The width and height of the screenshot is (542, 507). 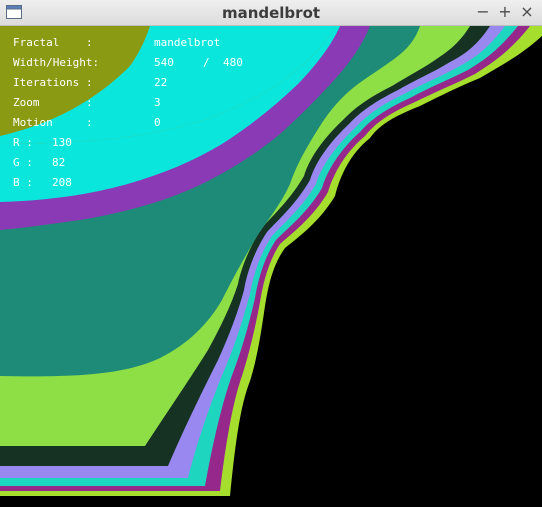 I want to click on r-value: 130, so click(x=62, y=142).